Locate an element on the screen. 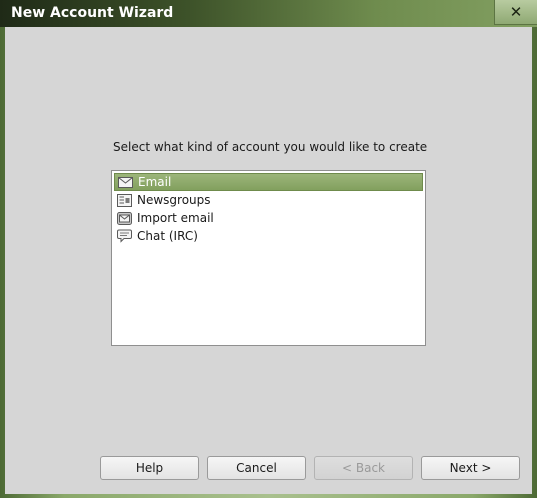  back-button: < Back is located at coordinates (363, 468).